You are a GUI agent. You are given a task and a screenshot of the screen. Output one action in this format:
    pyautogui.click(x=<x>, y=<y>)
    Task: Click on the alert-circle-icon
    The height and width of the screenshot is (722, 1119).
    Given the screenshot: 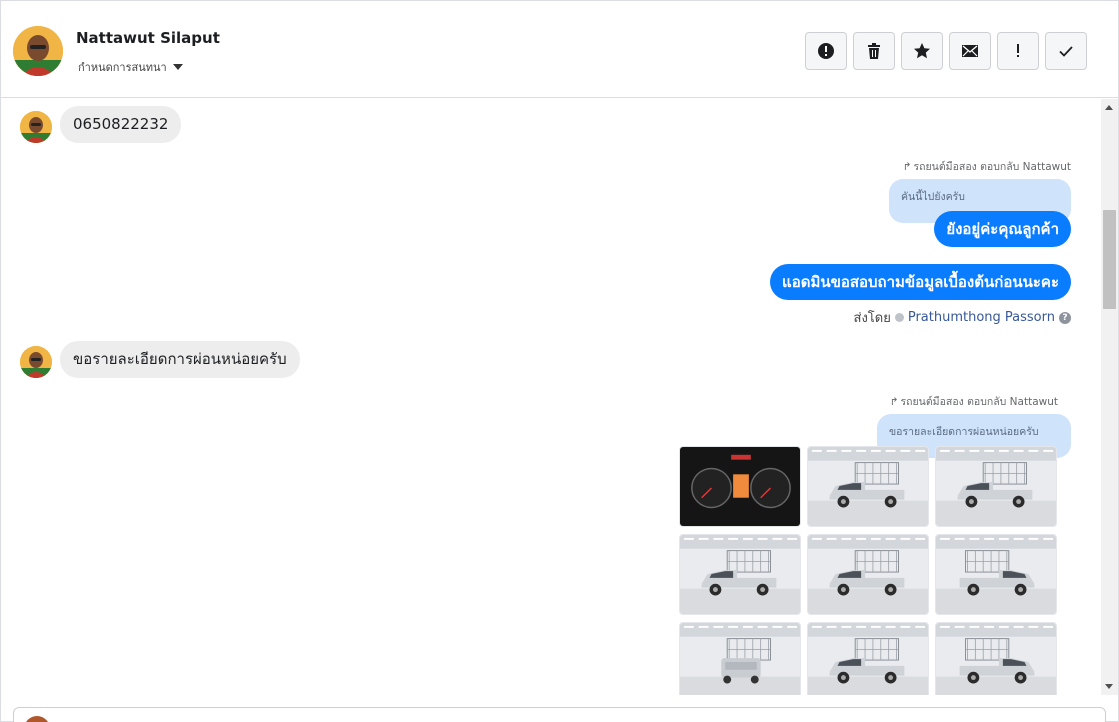 What is the action you would take?
    pyautogui.click(x=826, y=51)
    